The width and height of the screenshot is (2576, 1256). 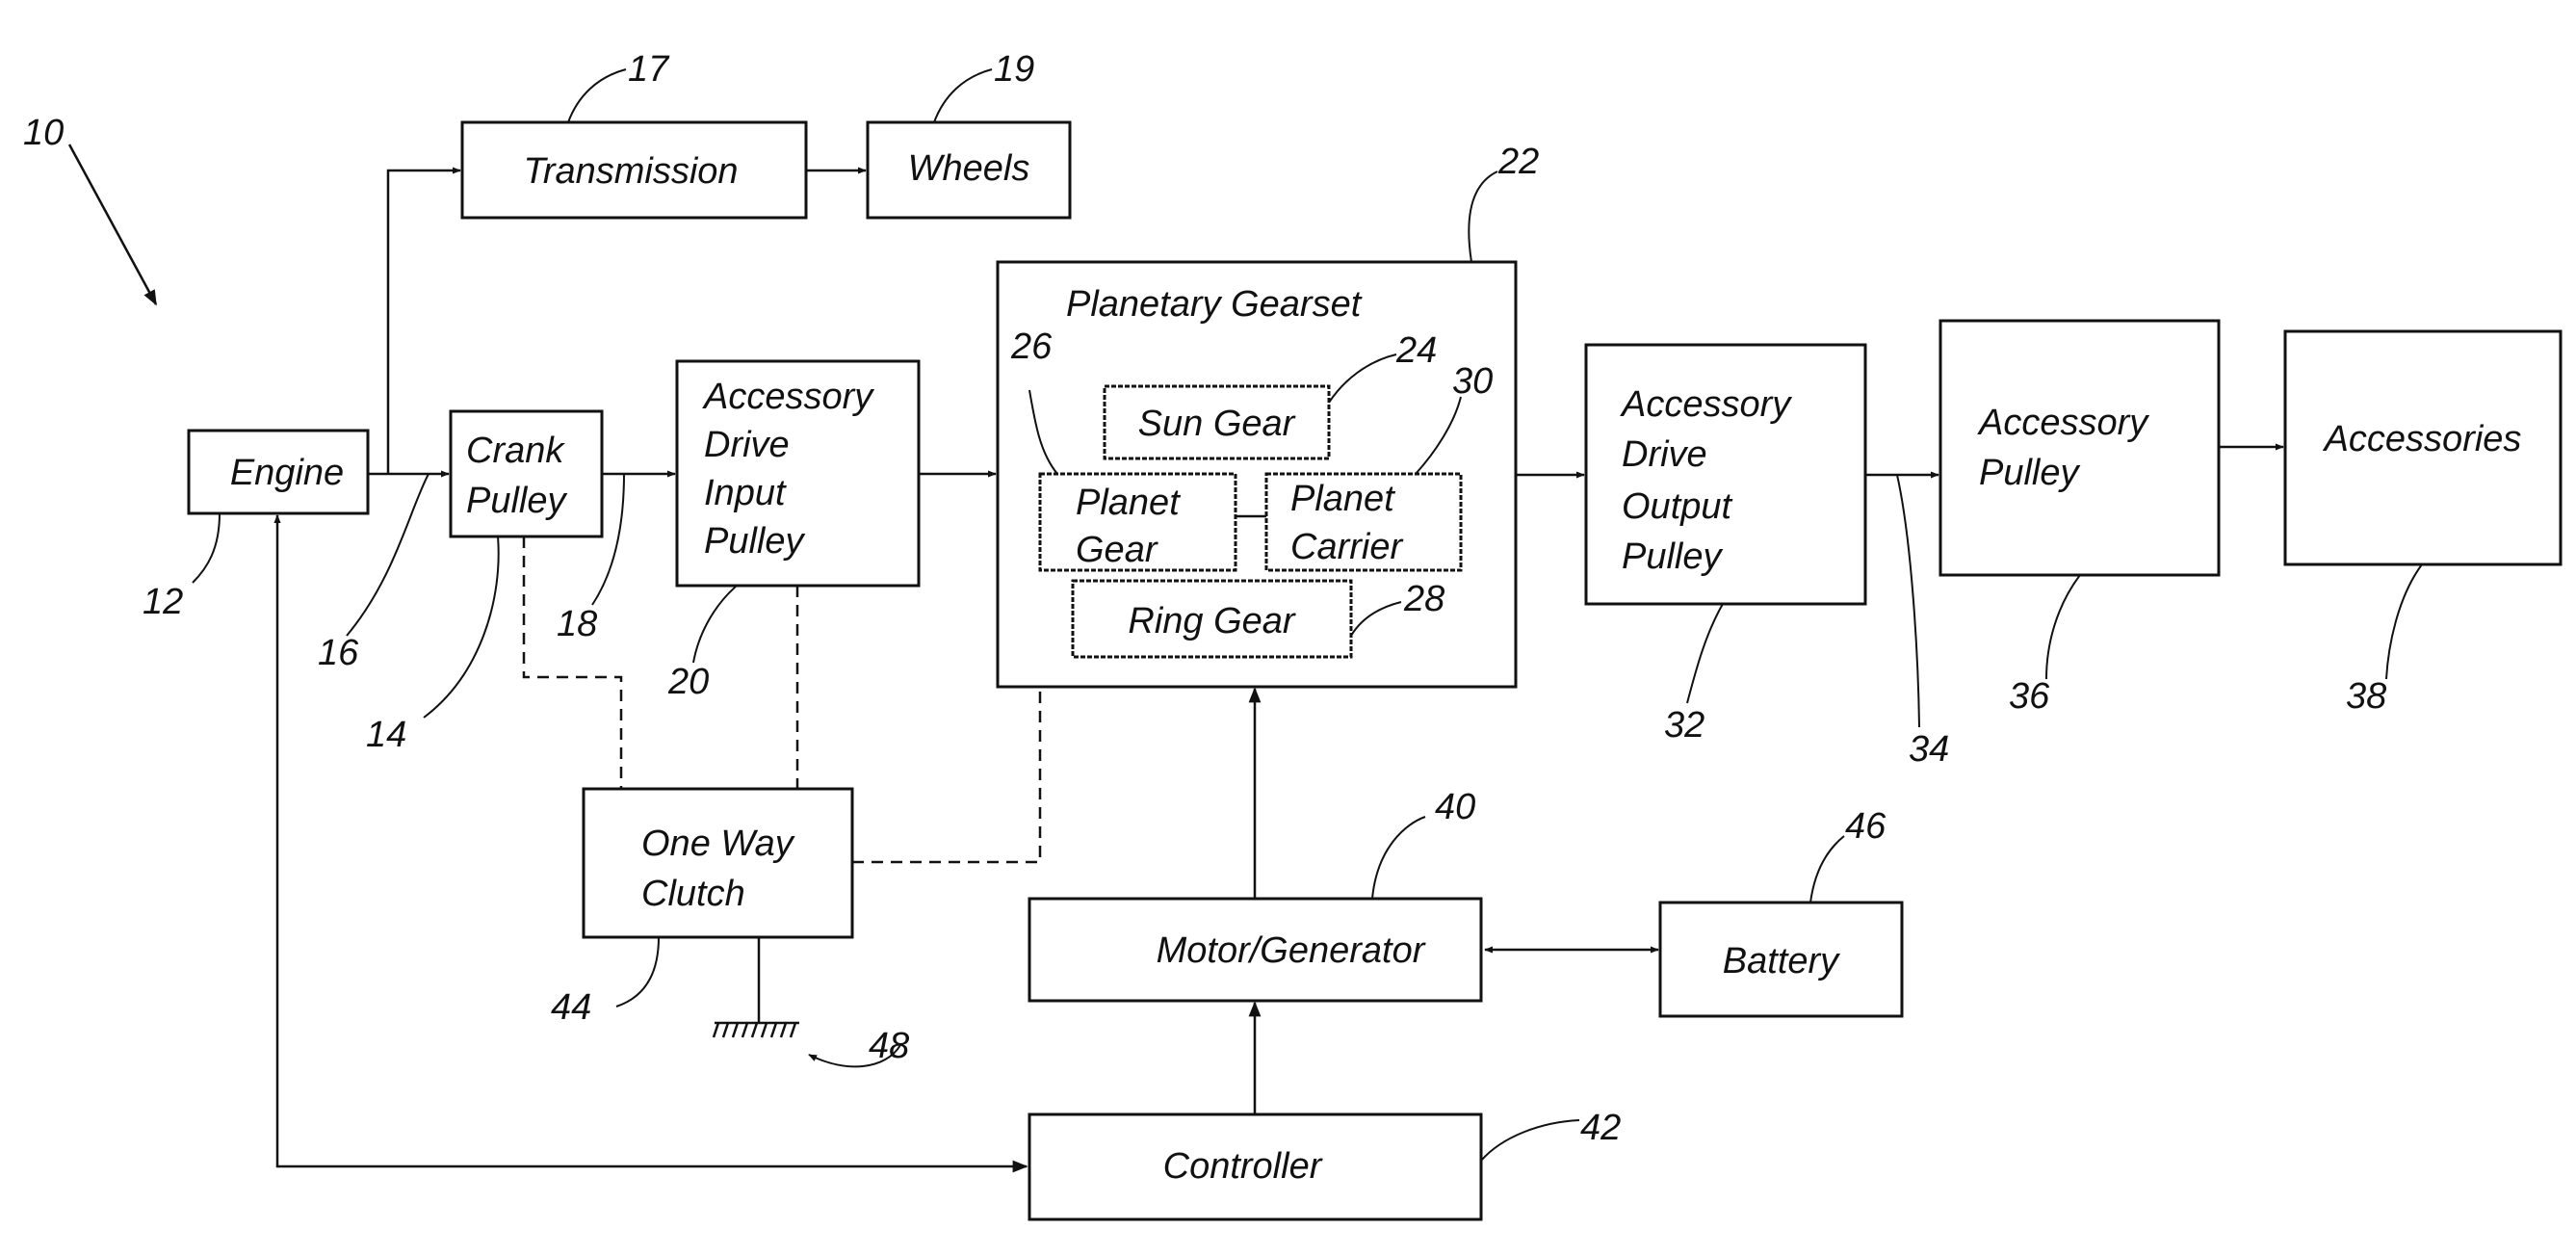 I want to click on battery-block: Battery, so click(x=1781, y=959).